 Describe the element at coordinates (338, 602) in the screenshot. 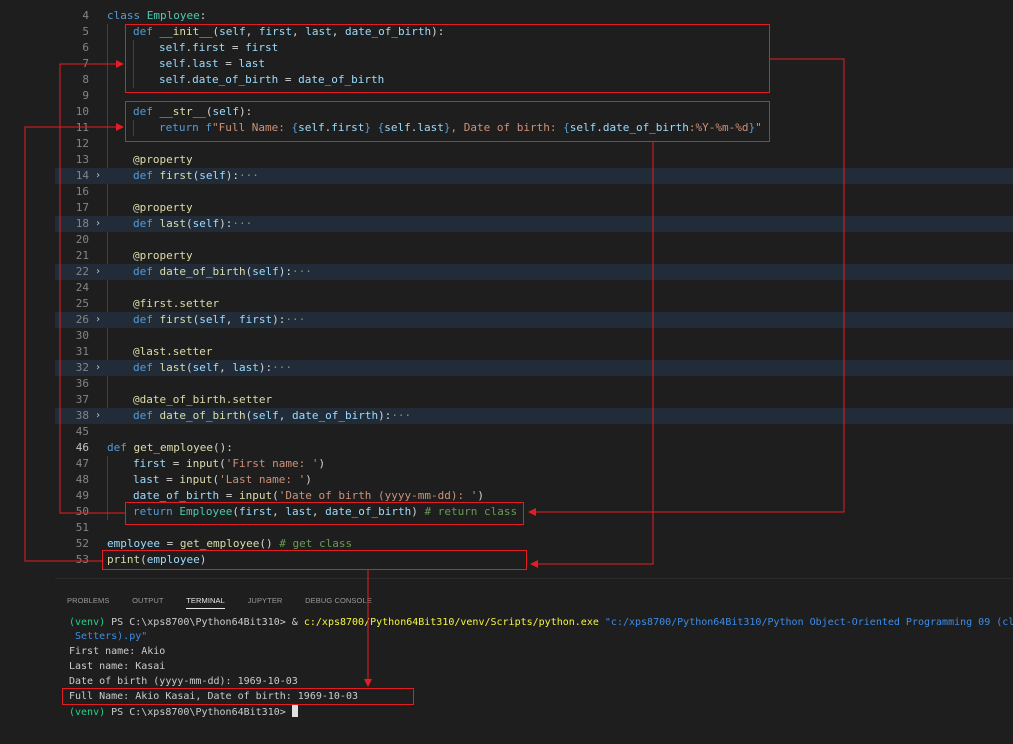

I see `tab-debug-console: DEBUG CONSOLE` at that location.